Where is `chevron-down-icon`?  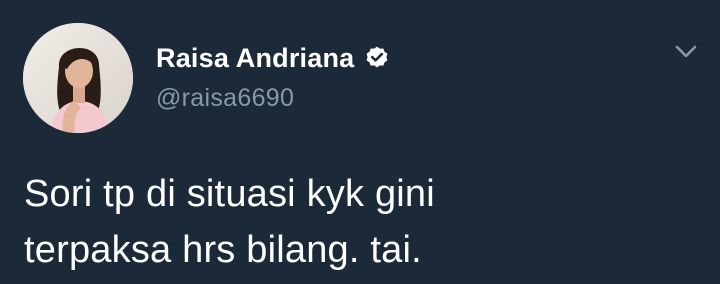
chevron-down-icon is located at coordinates (686, 52).